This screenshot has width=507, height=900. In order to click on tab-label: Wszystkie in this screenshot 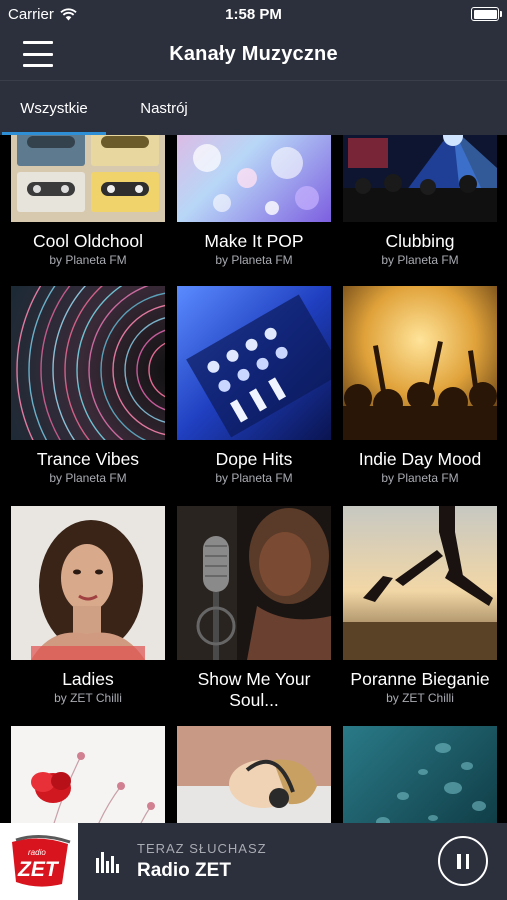, I will do `click(54, 108)`.